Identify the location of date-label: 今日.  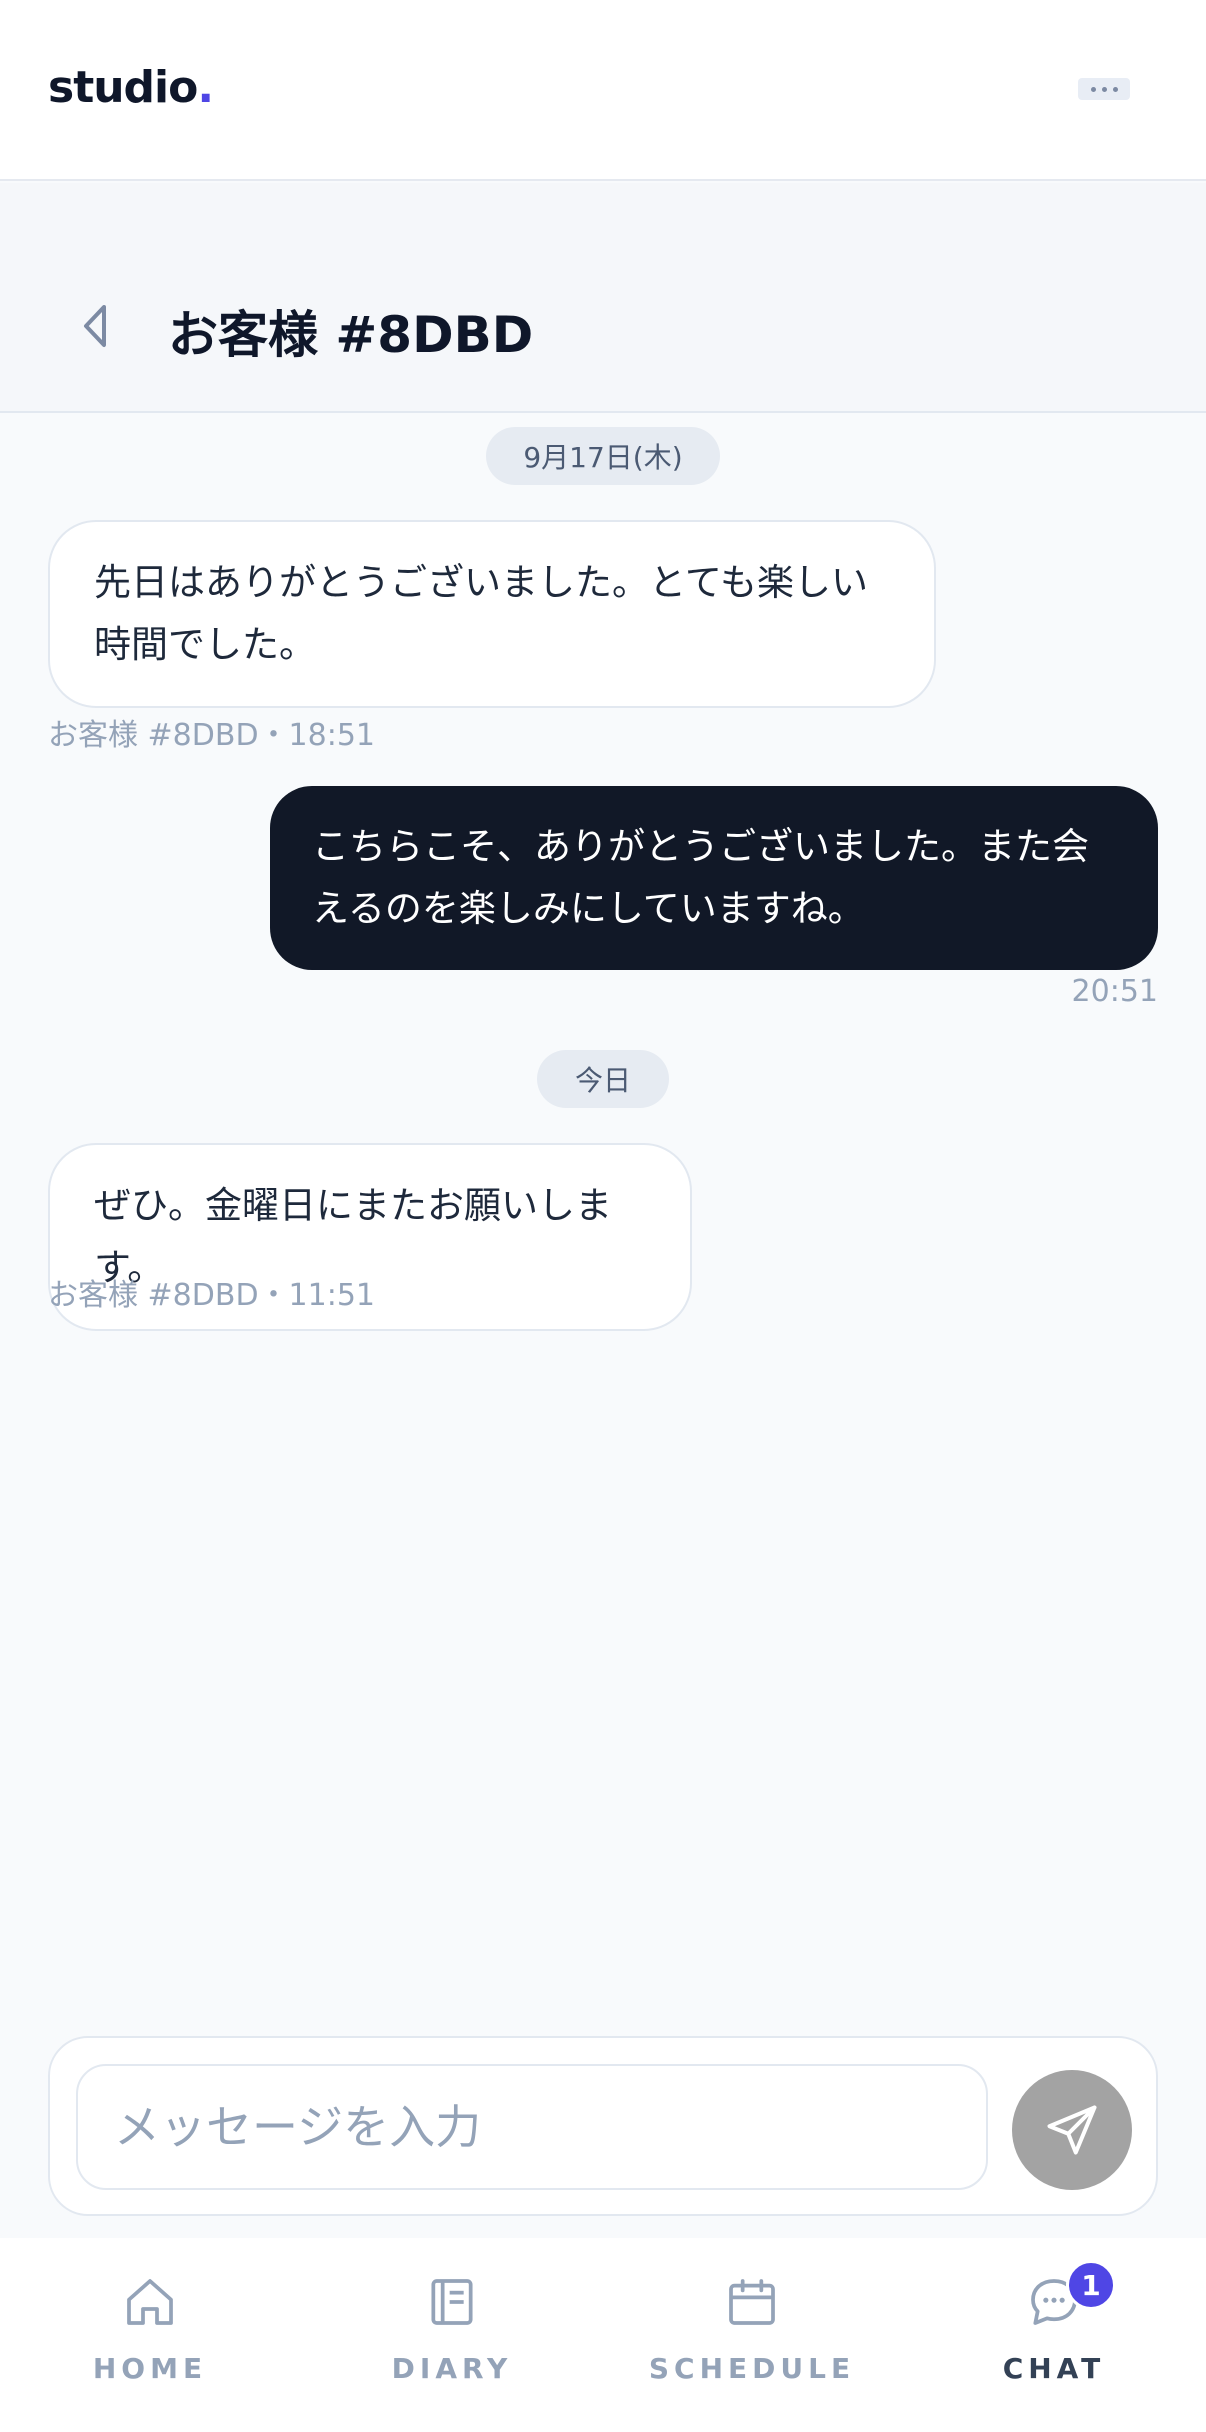
(602, 1080).